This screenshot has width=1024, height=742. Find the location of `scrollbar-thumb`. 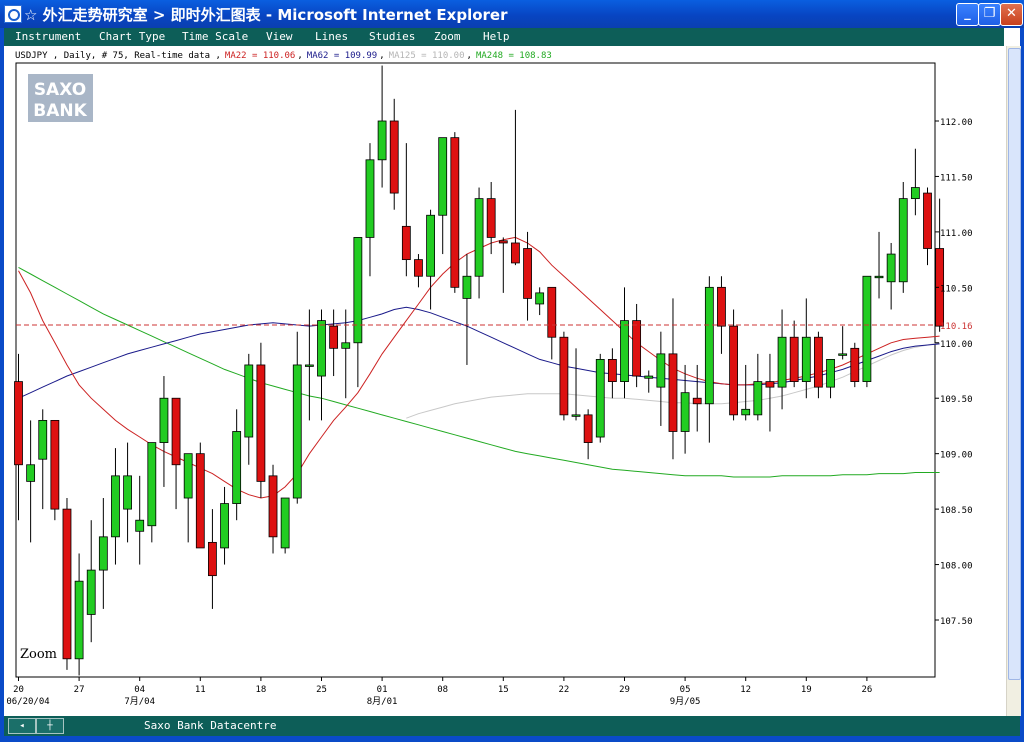

scrollbar-thumb is located at coordinates (1014, 364).